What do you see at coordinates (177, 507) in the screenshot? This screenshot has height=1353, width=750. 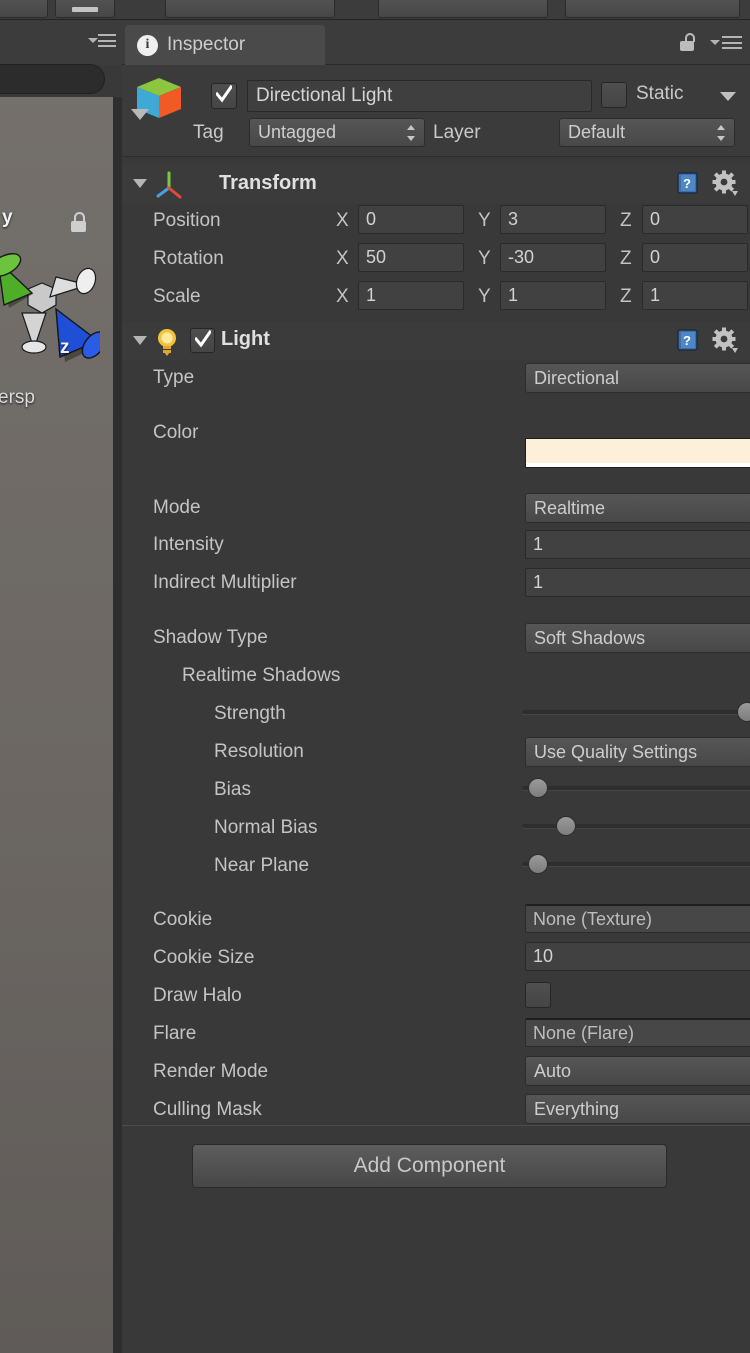 I see `light-mode-label: Mode` at bounding box center [177, 507].